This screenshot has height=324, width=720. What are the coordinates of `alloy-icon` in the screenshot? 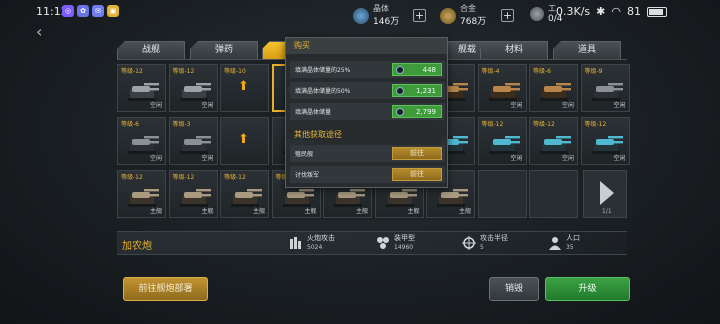 It's located at (448, 15).